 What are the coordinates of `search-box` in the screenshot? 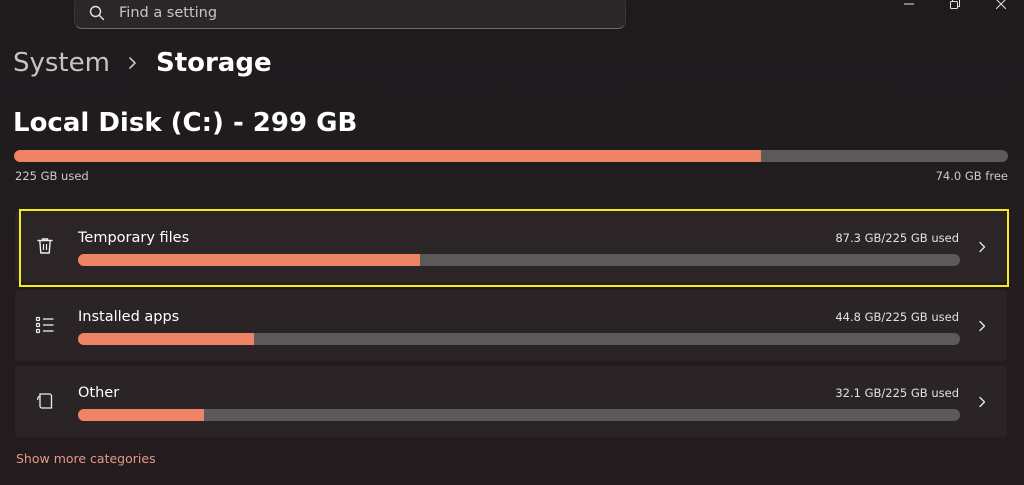 It's located at (350, 14).